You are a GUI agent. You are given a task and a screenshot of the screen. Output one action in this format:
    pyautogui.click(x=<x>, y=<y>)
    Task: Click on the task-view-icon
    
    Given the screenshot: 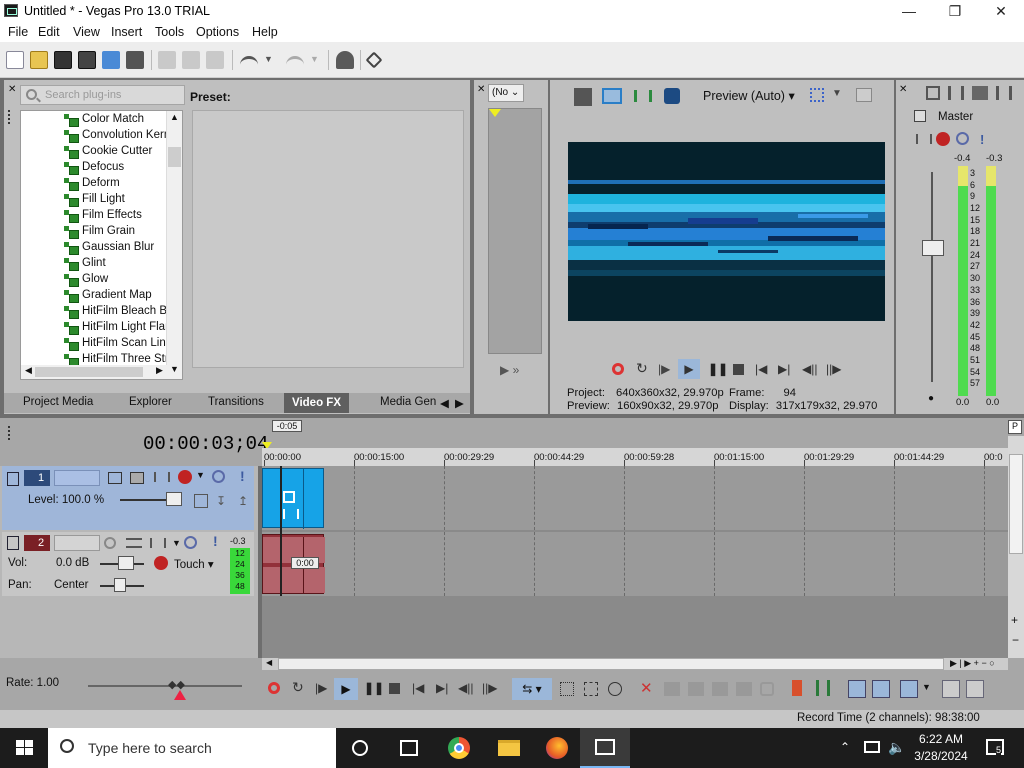 What is the action you would take?
    pyautogui.click(x=409, y=748)
    